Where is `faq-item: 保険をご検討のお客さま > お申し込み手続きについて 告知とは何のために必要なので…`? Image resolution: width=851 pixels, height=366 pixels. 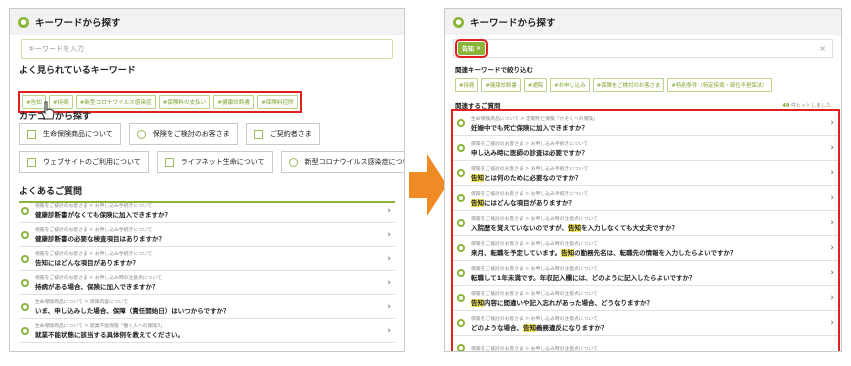 faq-item: 保険をご検討のお客さま > お申し込み手続きについて 告知とは何のために必要なので… is located at coordinates (645, 173).